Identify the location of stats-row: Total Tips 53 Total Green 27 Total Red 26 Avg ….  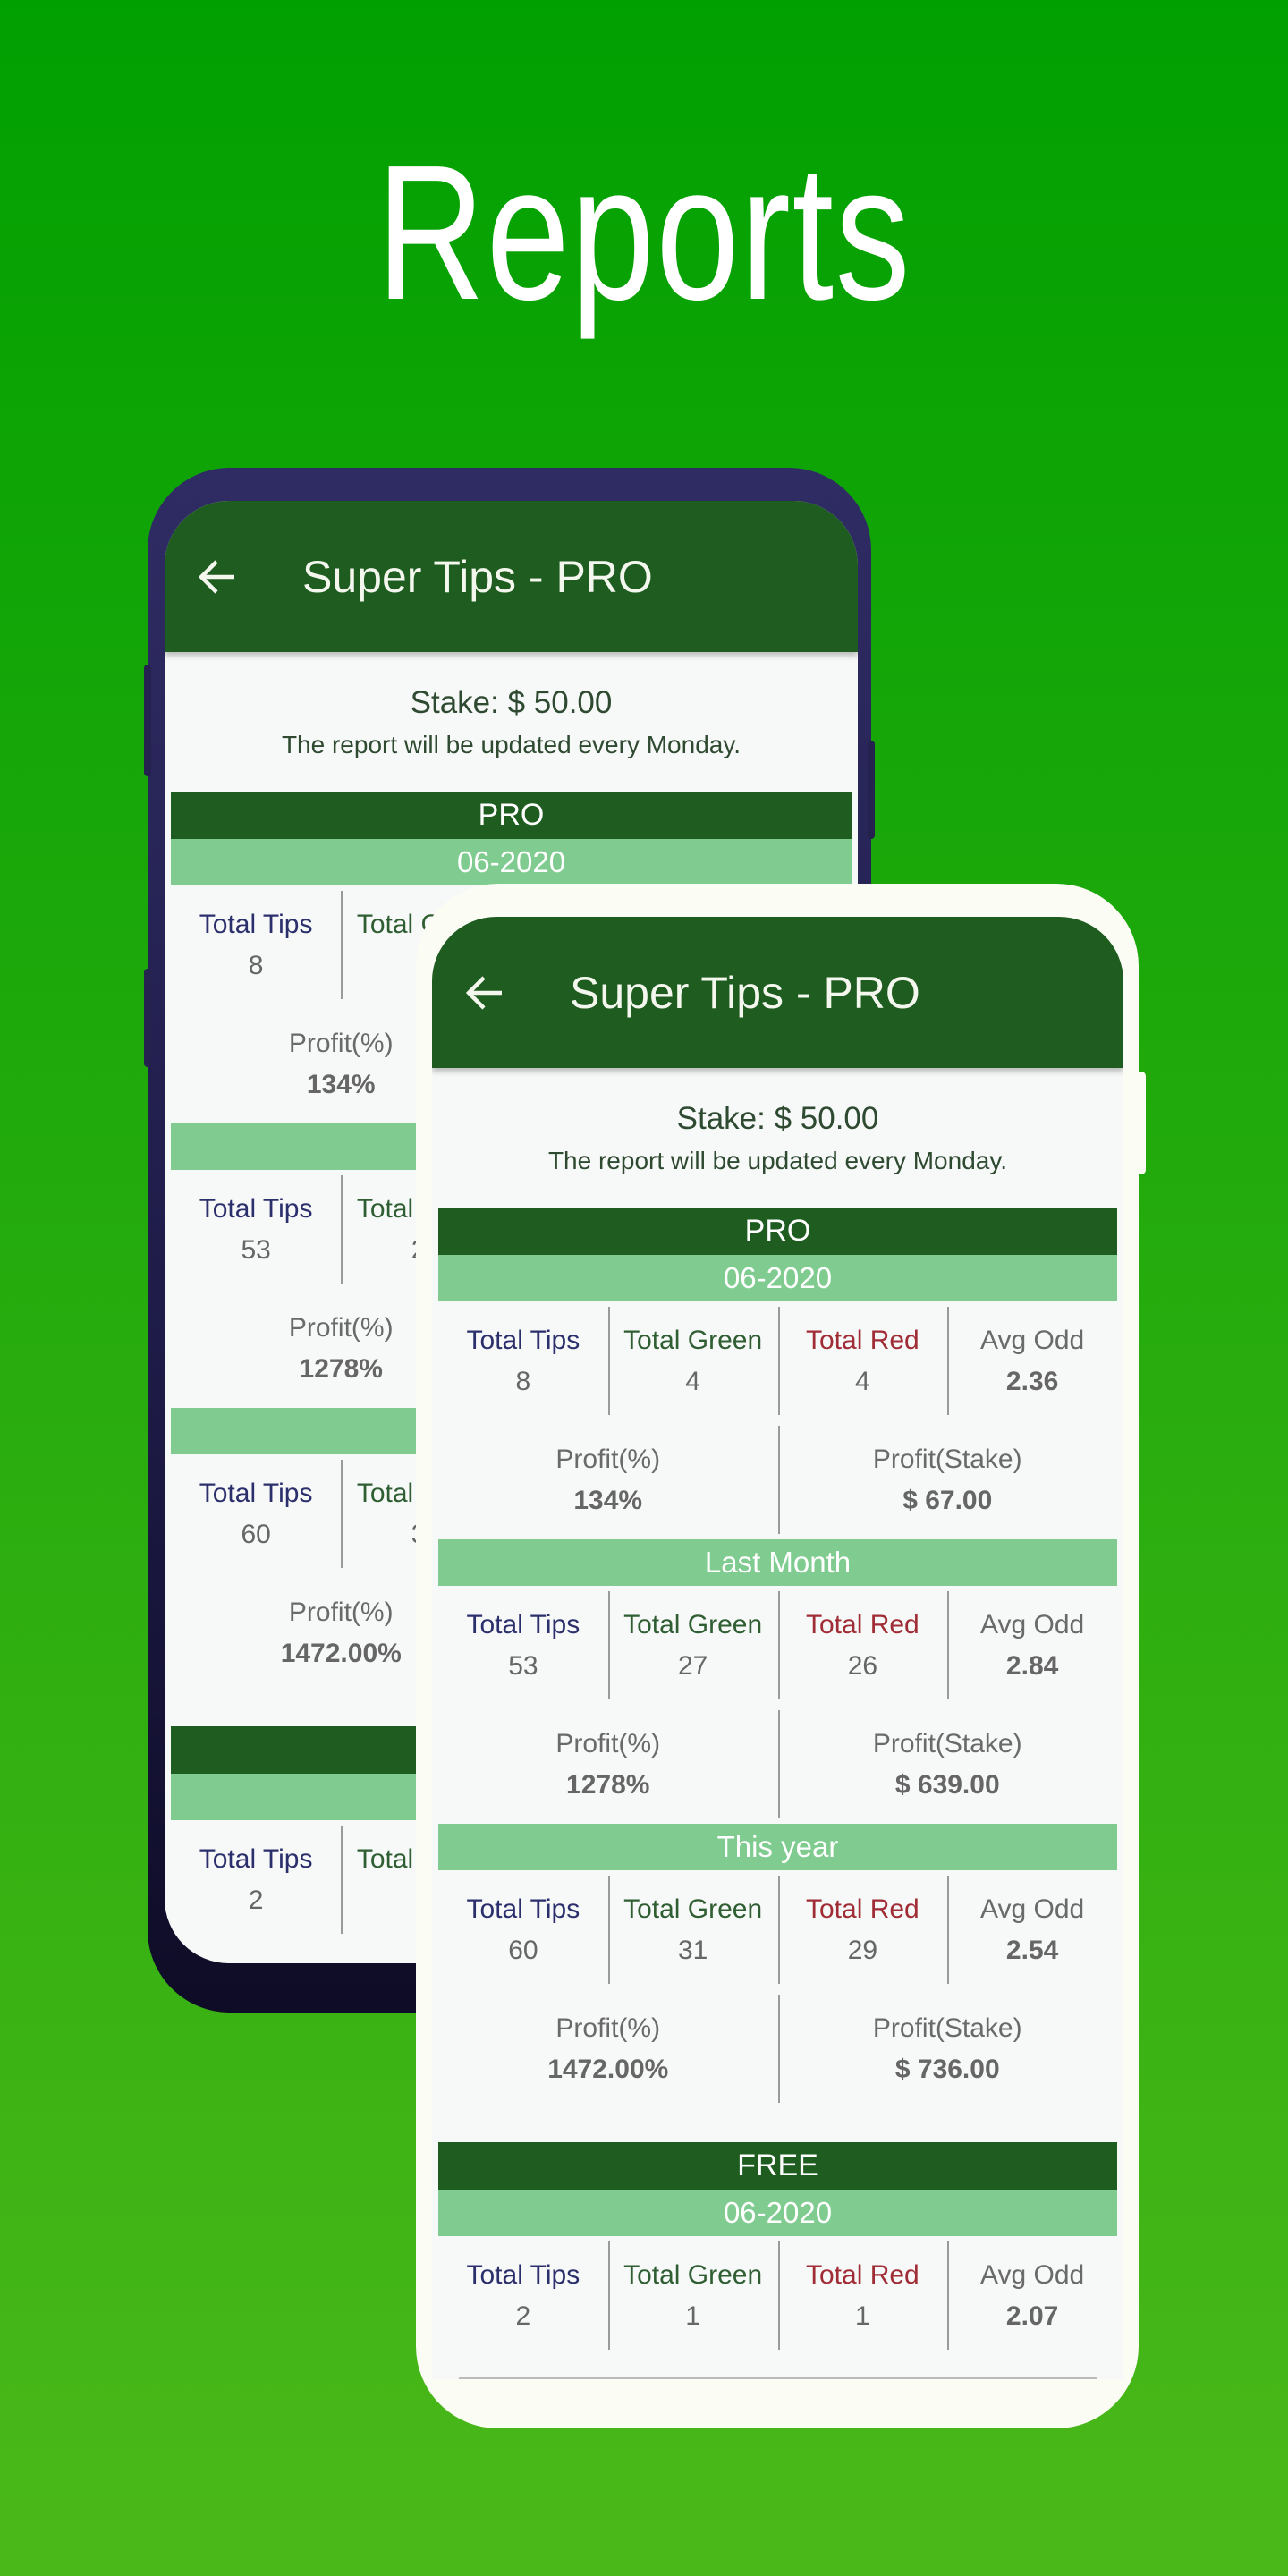
(777, 1645).